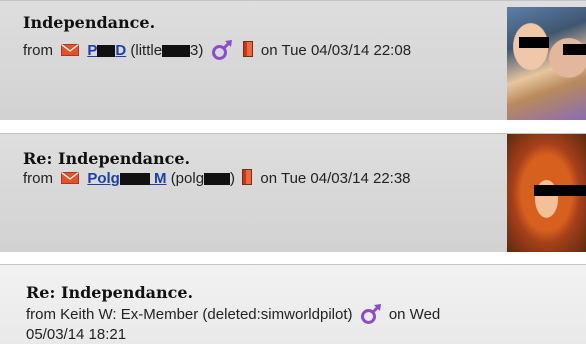 The width and height of the screenshot is (586, 345). What do you see at coordinates (76, 334) in the screenshot?
I see `post-date-line2: 05/03/14 18:21` at bounding box center [76, 334].